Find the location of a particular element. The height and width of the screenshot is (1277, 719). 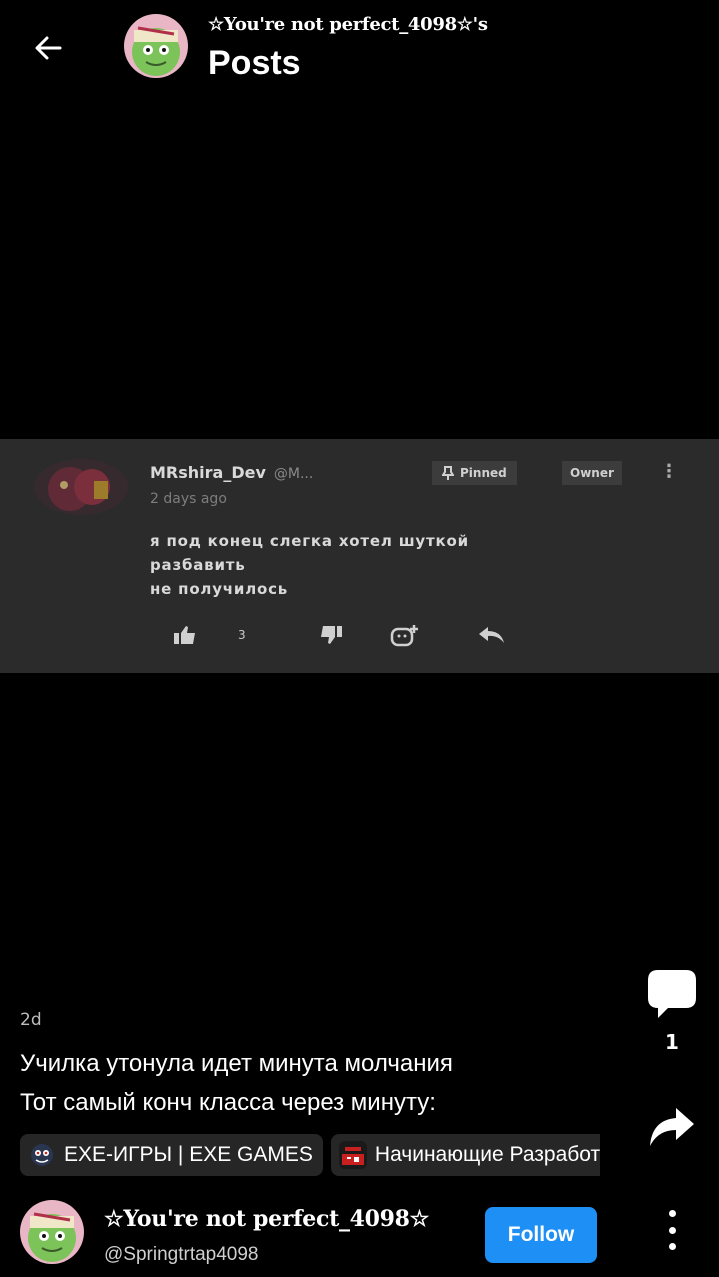

thumbs-up-icon is located at coordinates (185, 635).